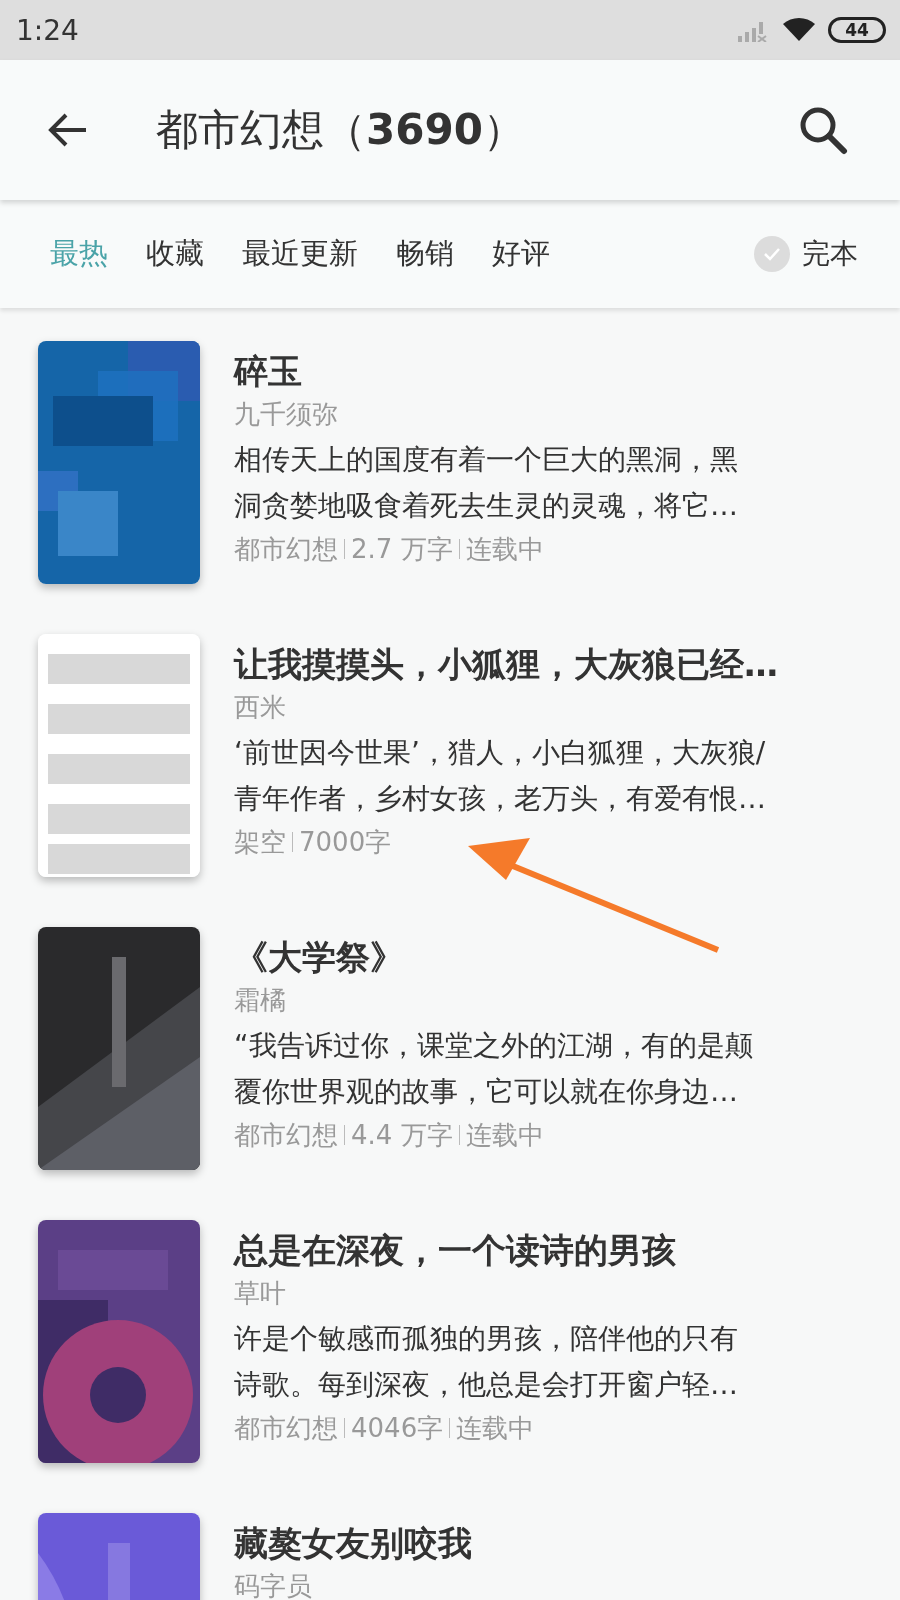  Describe the element at coordinates (397, 1428) in the screenshot. I see `book-meta: 4046字` at that location.